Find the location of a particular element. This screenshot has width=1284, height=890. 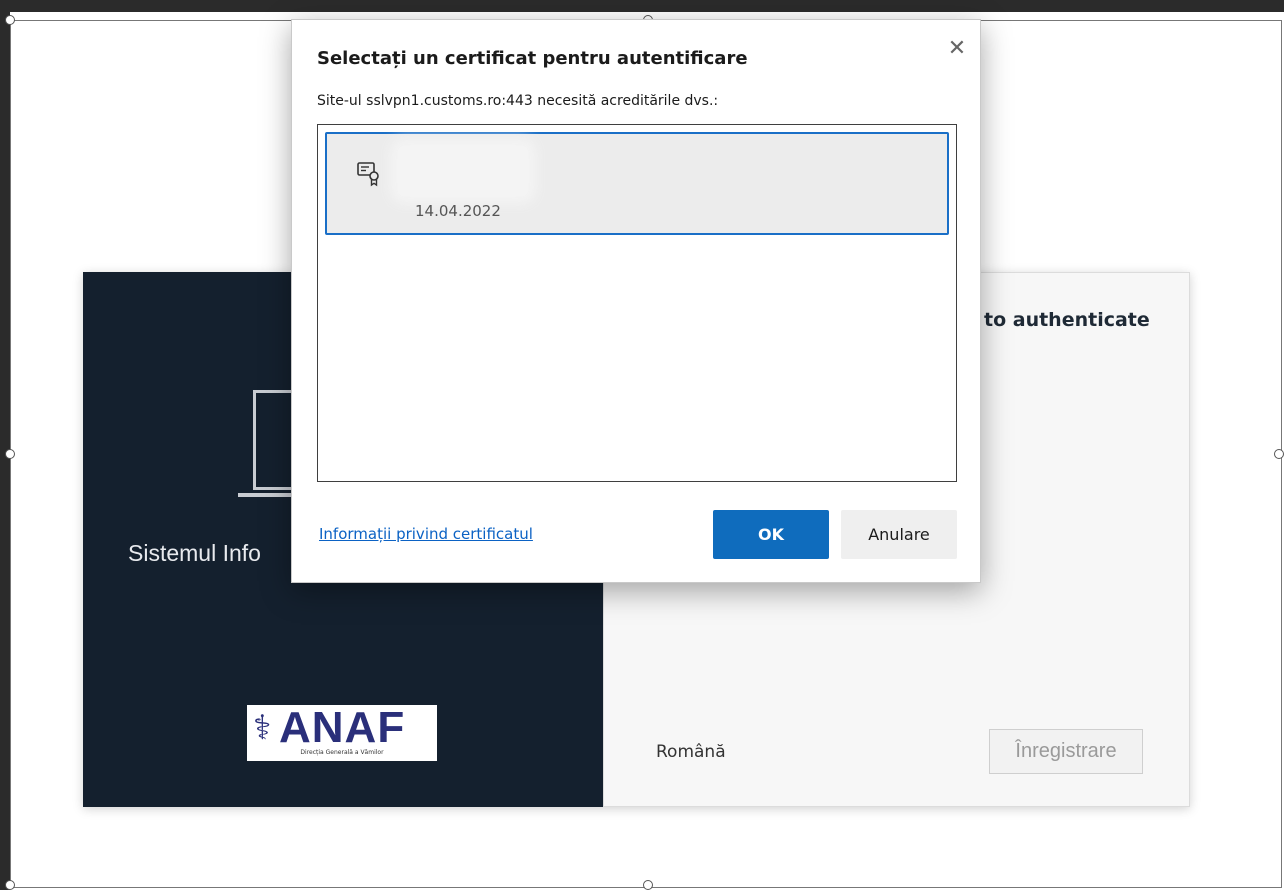

logo-text: ANAF is located at coordinates (342, 727).